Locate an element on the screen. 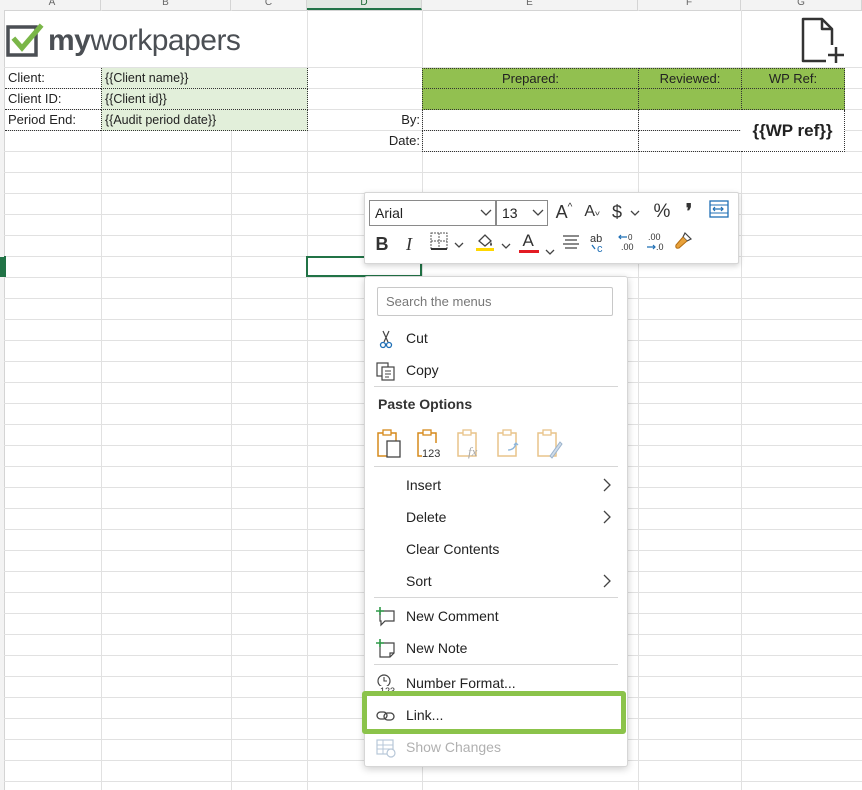 The height and width of the screenshot is (790, 862). bold-icon: B is located at coordinates (382, 244).